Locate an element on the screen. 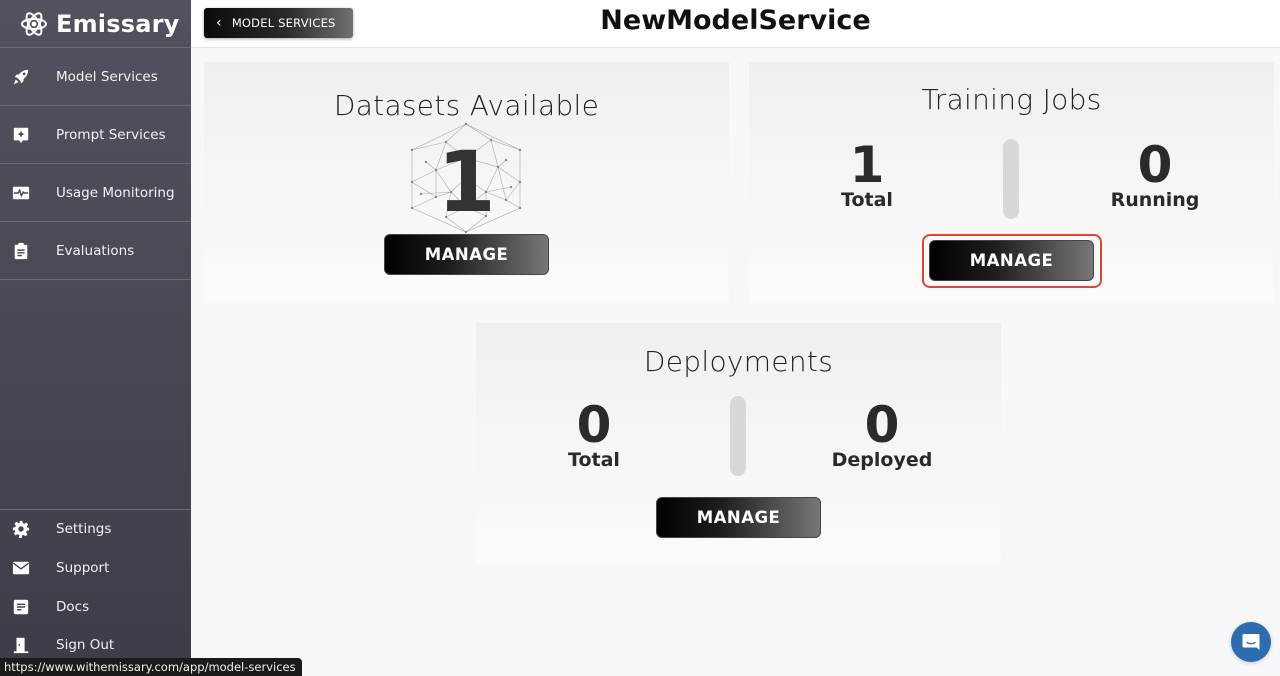 This screenshot has width=1280, height=676. clipboard-icon is located at coordinates (28, 251).